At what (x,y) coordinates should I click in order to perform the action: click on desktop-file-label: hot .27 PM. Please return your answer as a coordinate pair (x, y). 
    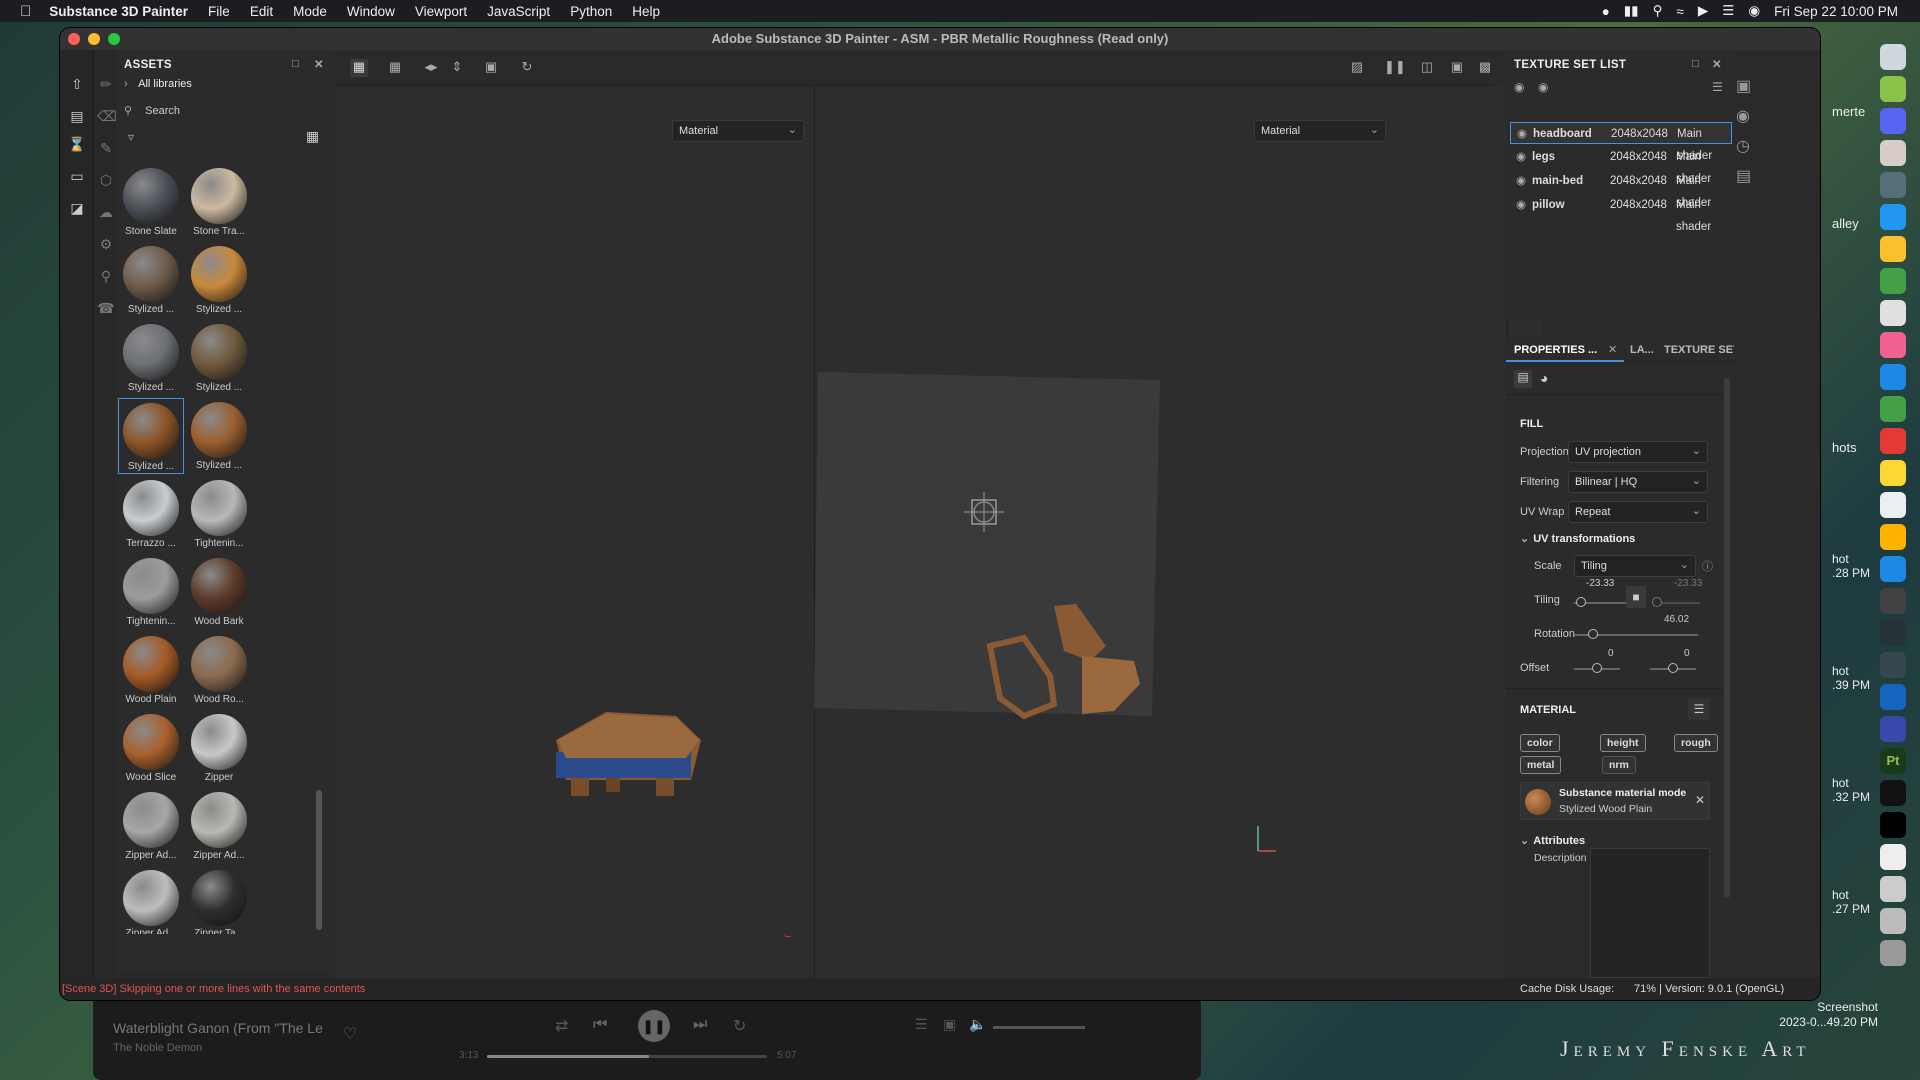
    Looking at the image, I should click on (1851, 902).